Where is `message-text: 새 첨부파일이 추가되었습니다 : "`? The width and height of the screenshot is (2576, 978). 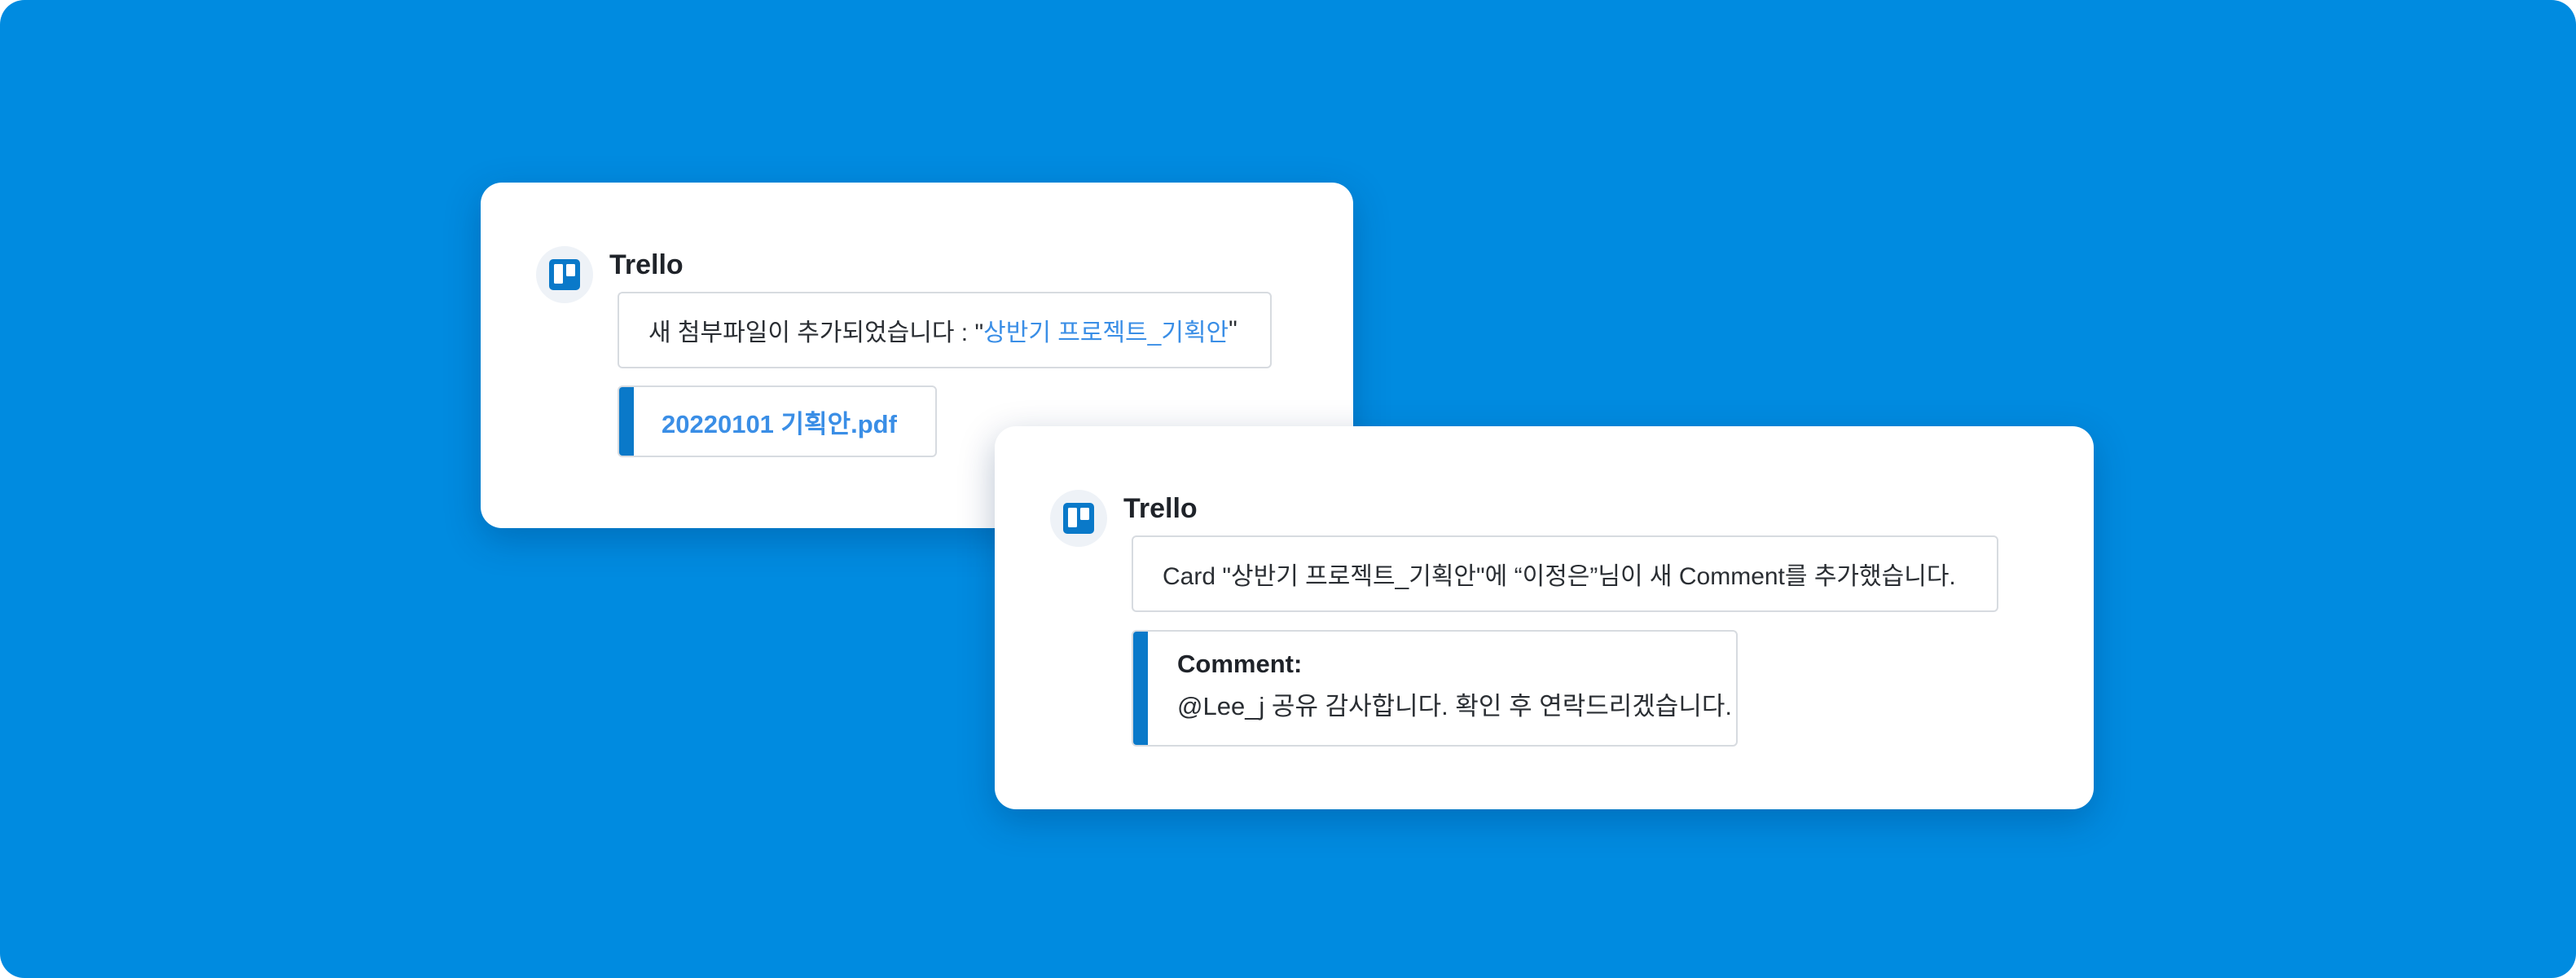 message-text: 새 첨부파일이 추가되었습니다 : " is located at coordinates (816, 332).